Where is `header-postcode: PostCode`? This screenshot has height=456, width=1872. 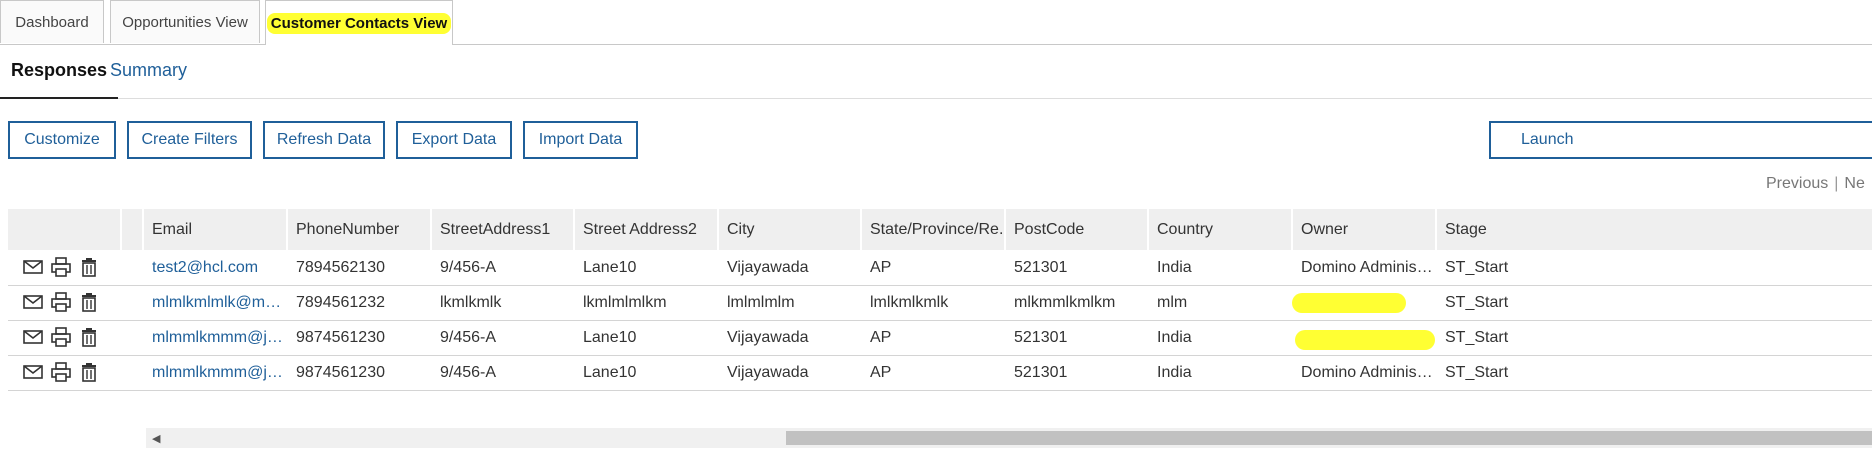
header-postcode: PostCode is located at coordinates (1077, 229).